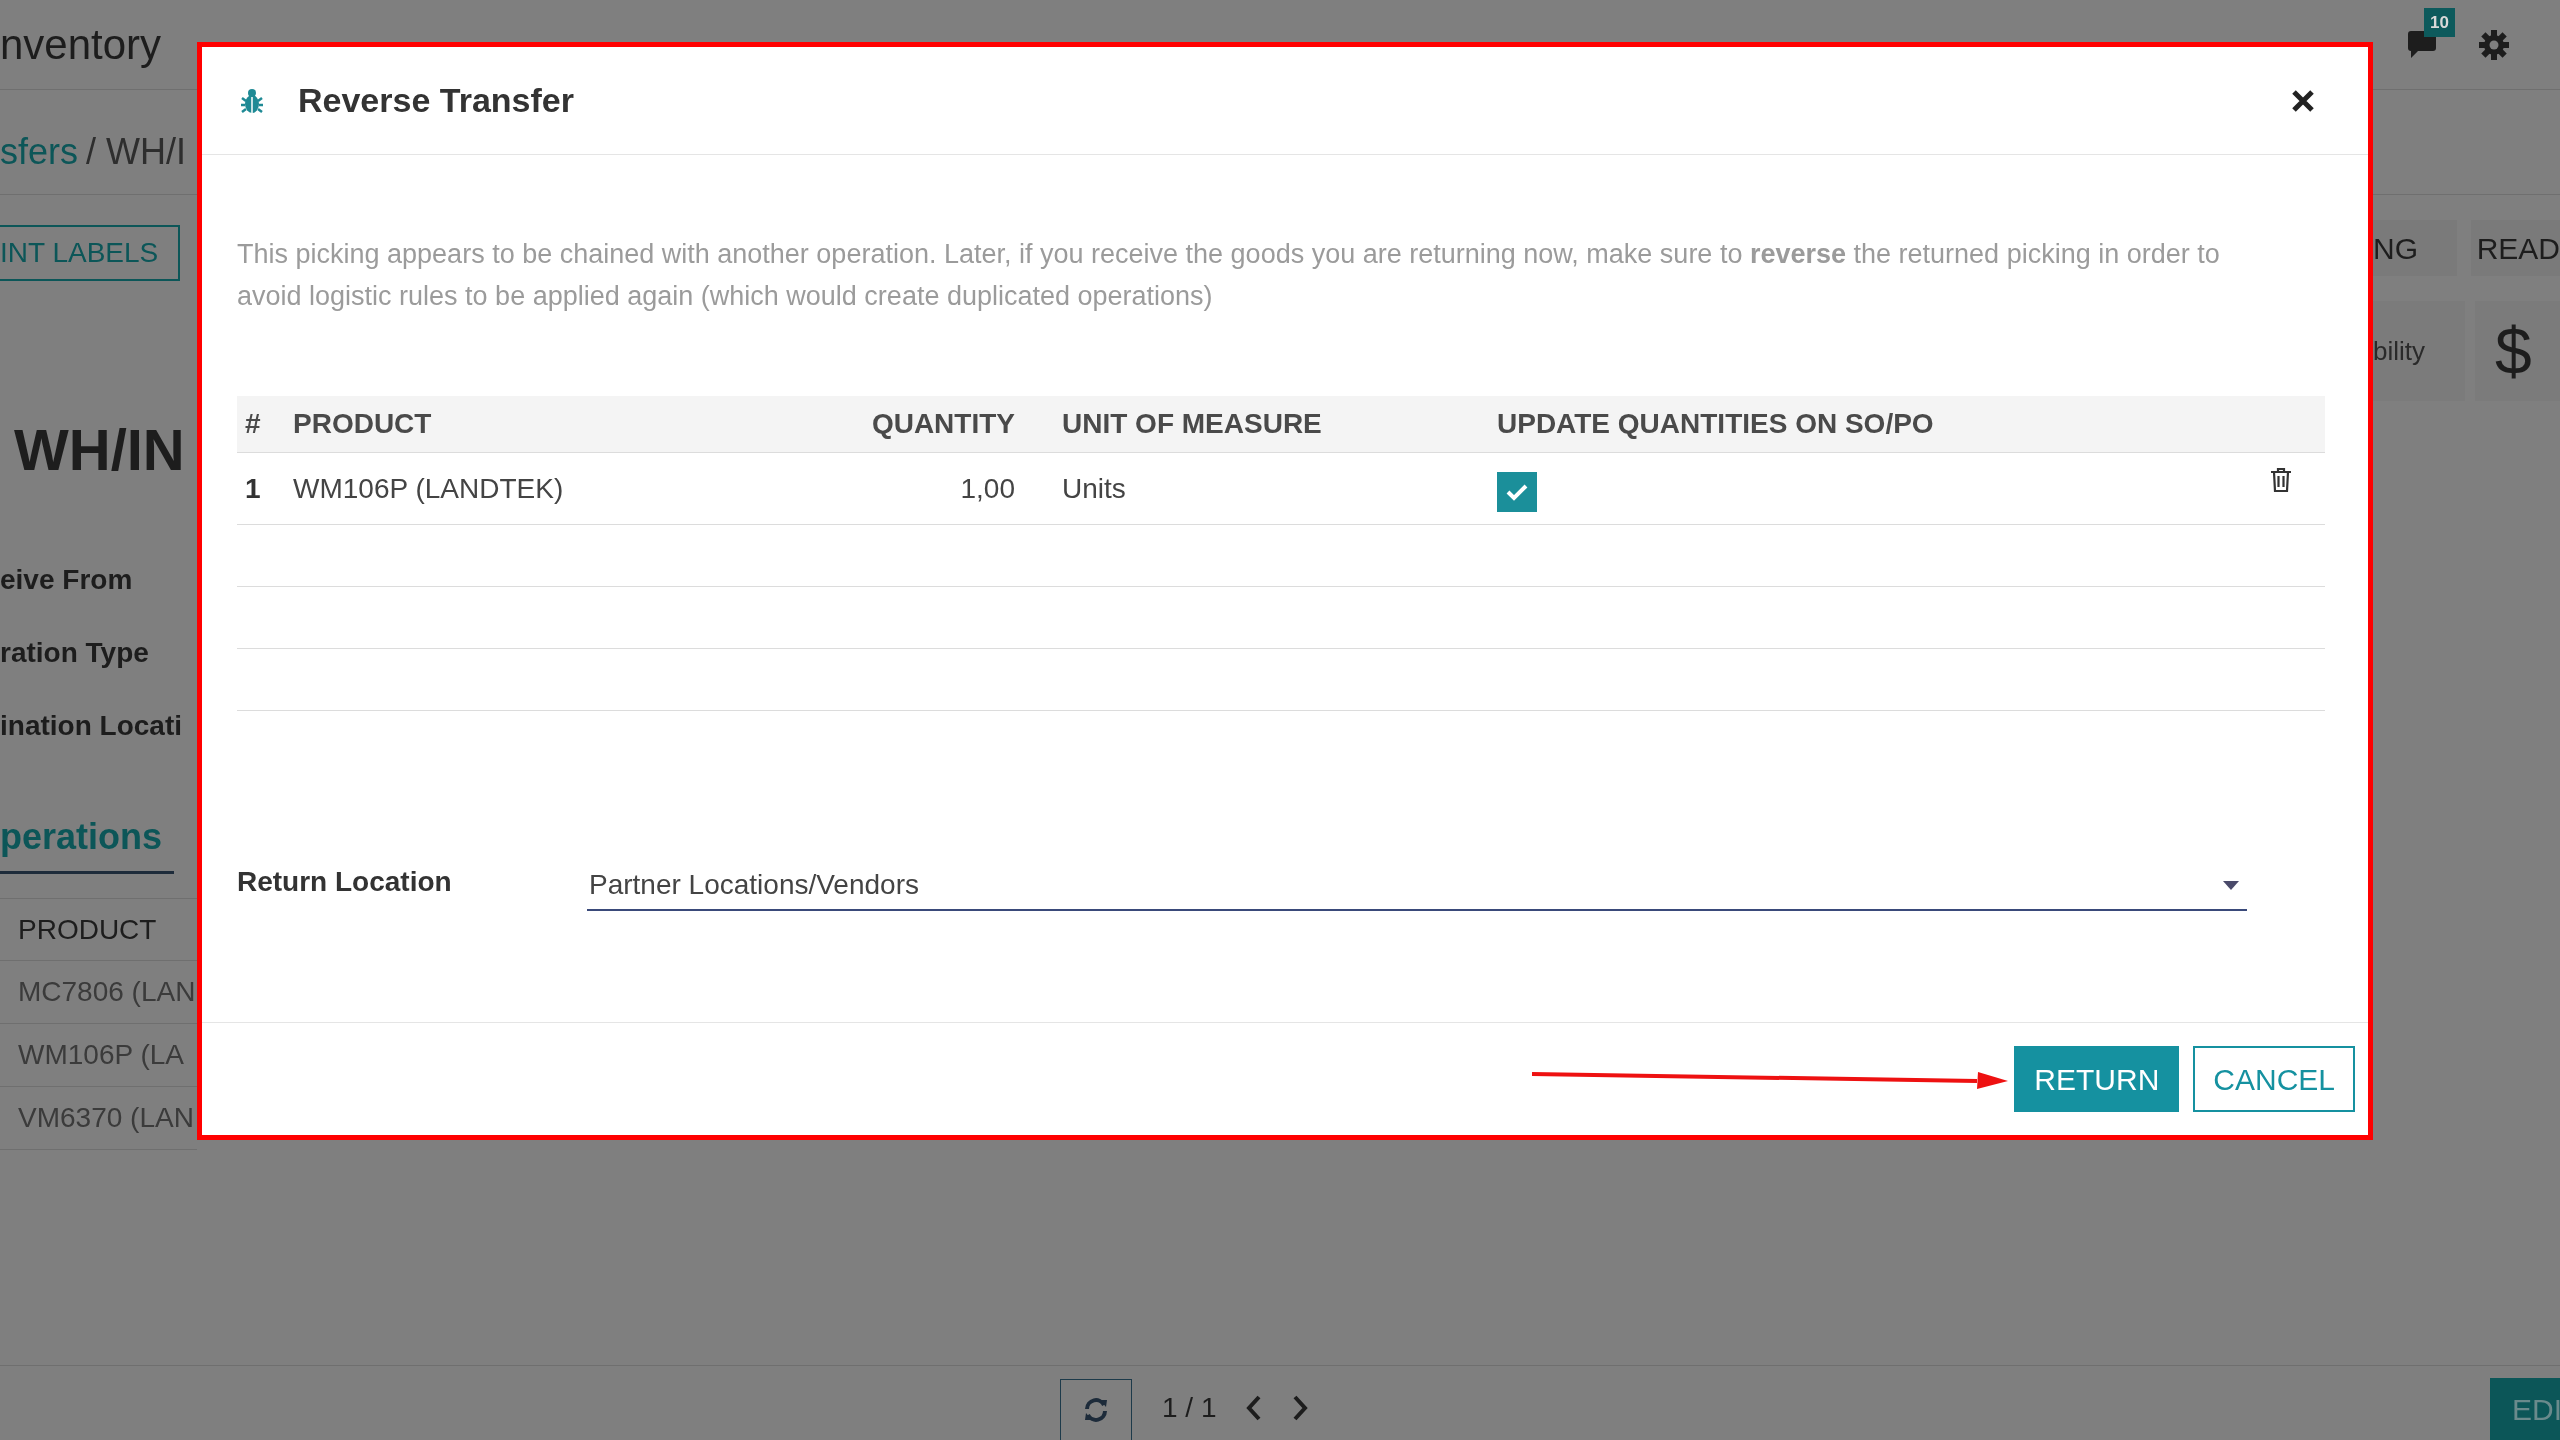 This screenshot has height=1440, width=2560. What do you see at coordinates (2274, 1079) in the screenshot?
I see `cancel-button: CANCEL` at bounding box center [2274, 1079].